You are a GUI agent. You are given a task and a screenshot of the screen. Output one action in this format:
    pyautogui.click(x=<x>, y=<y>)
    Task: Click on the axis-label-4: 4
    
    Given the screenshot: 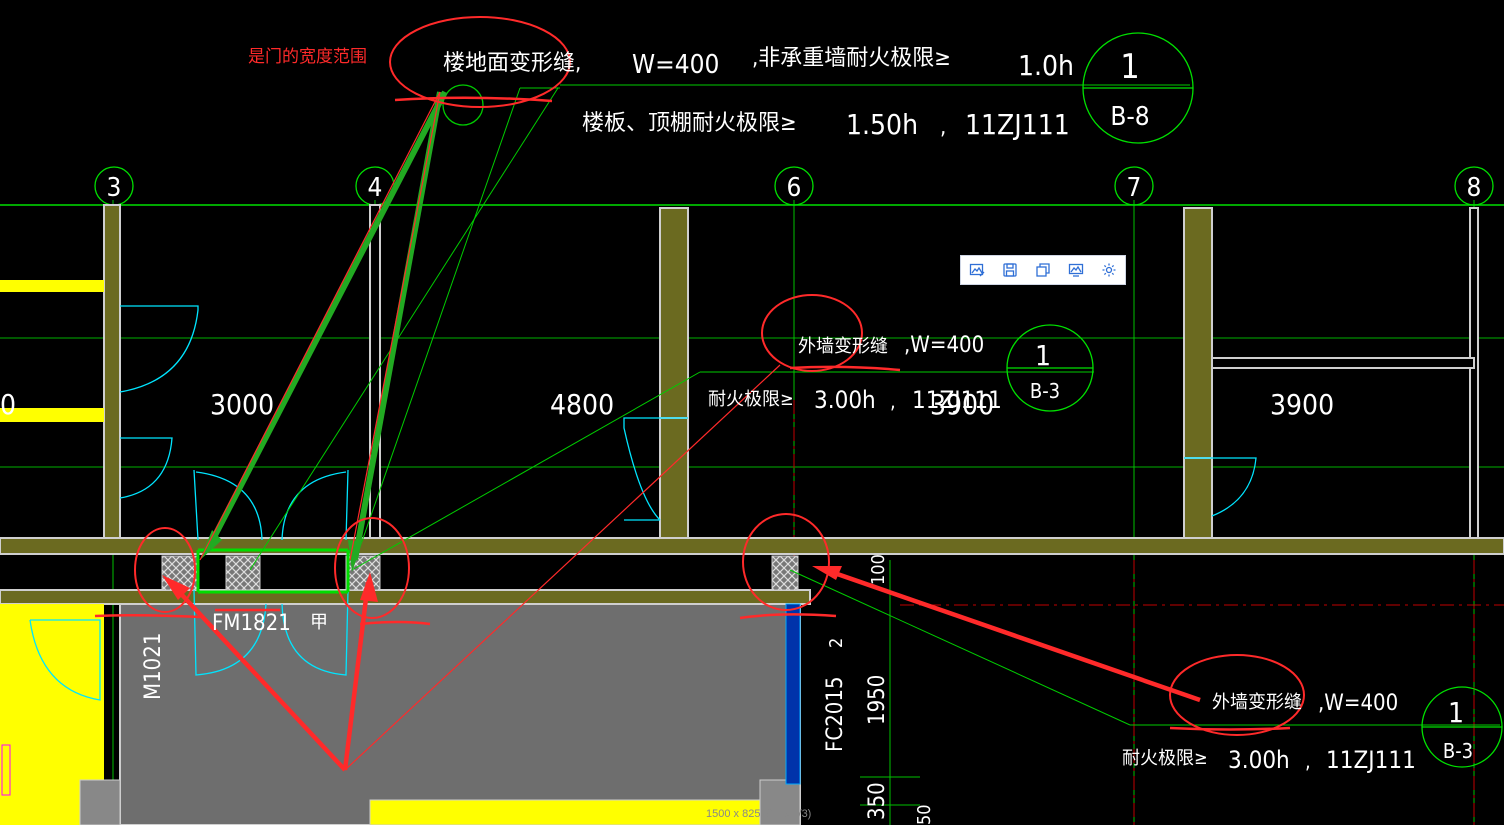 What is the action you would take?
    pyautogui.click(x=375, y=188)
    